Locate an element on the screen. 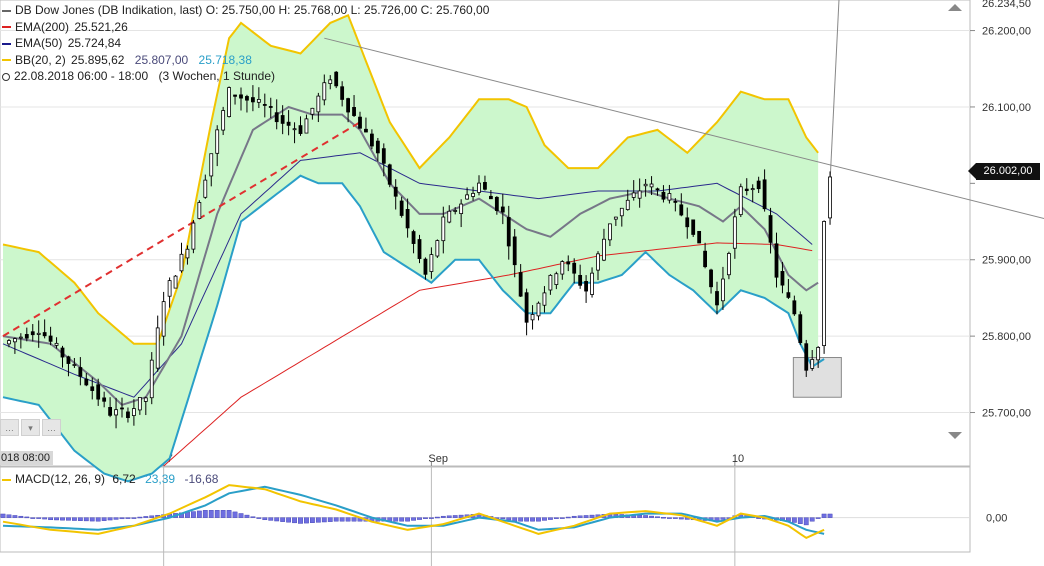 The image size is (1044, 566). clock-icon is located at coordinates (6, 76).